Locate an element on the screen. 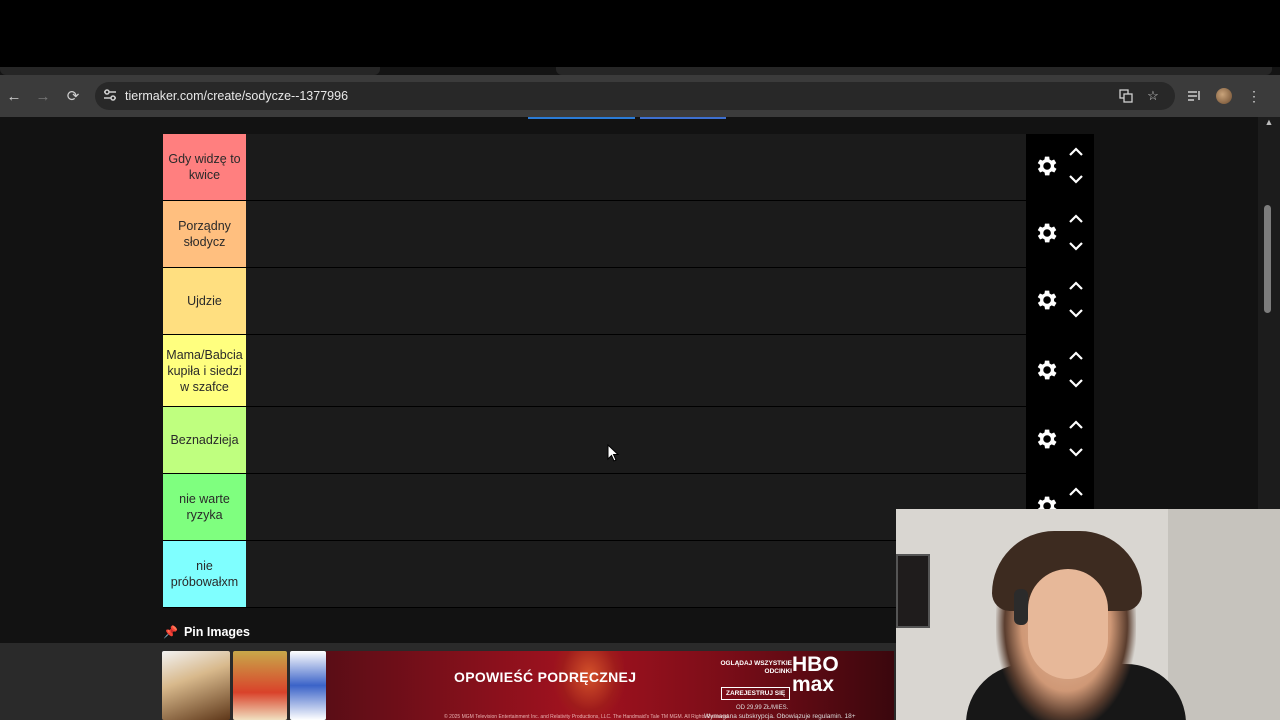  ad-product-kinder is located at coordinates (308, 685).